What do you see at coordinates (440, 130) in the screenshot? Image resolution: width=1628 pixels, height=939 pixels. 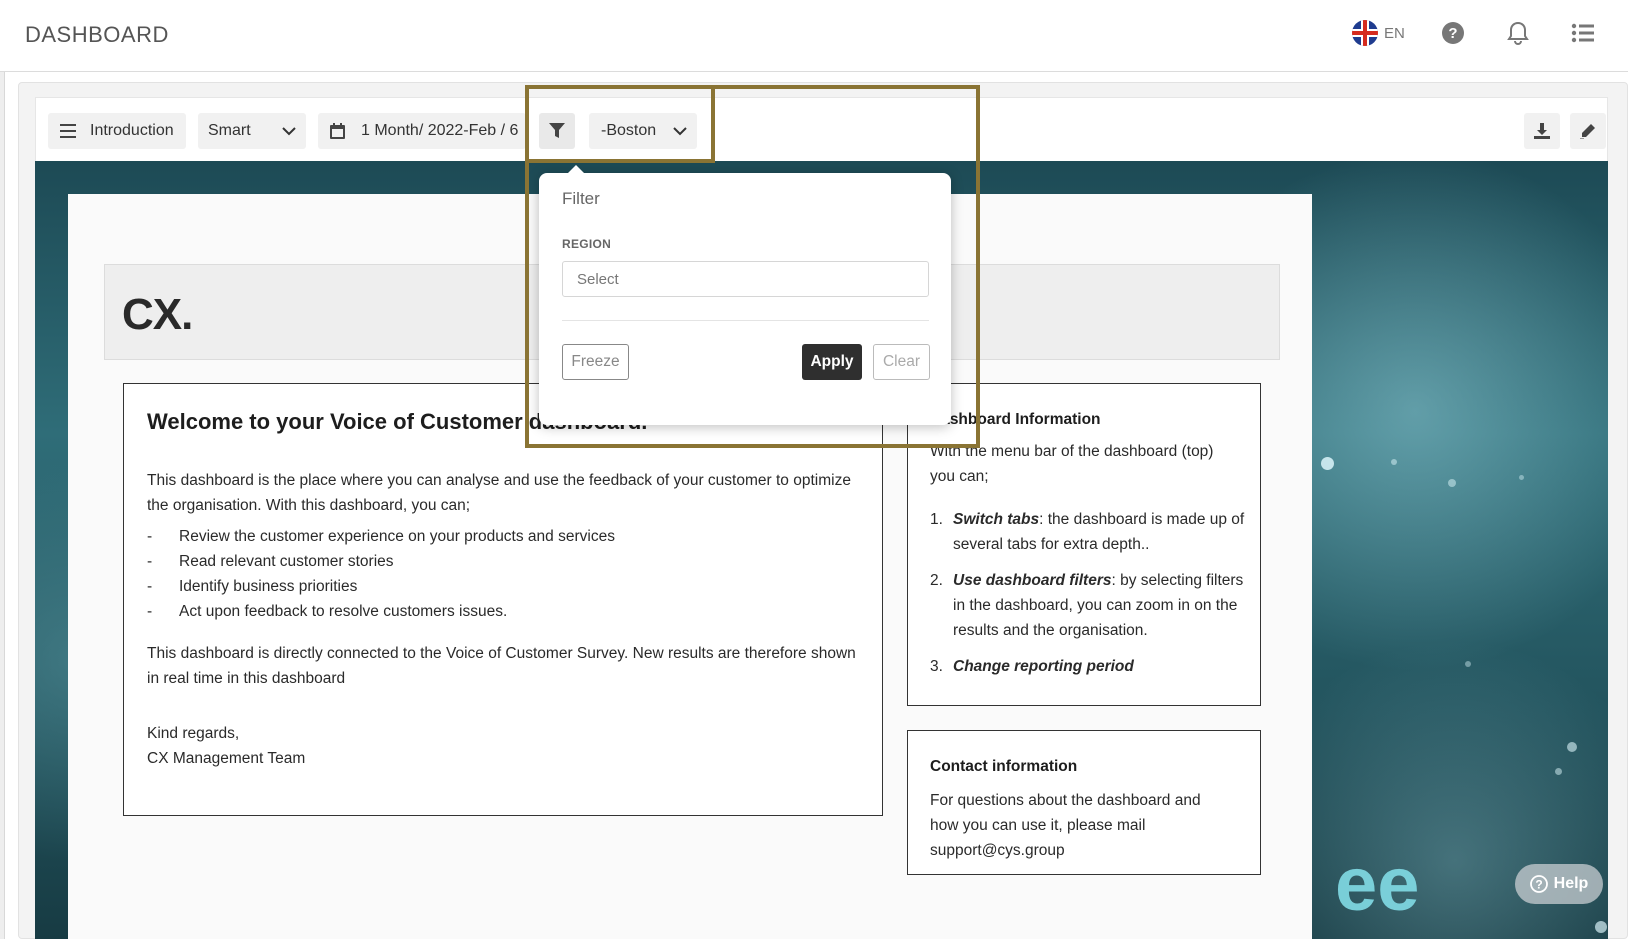 I see `period-selector-label: 1 Month/ 2022-Feb / 6` at bounding box center [440, 130].